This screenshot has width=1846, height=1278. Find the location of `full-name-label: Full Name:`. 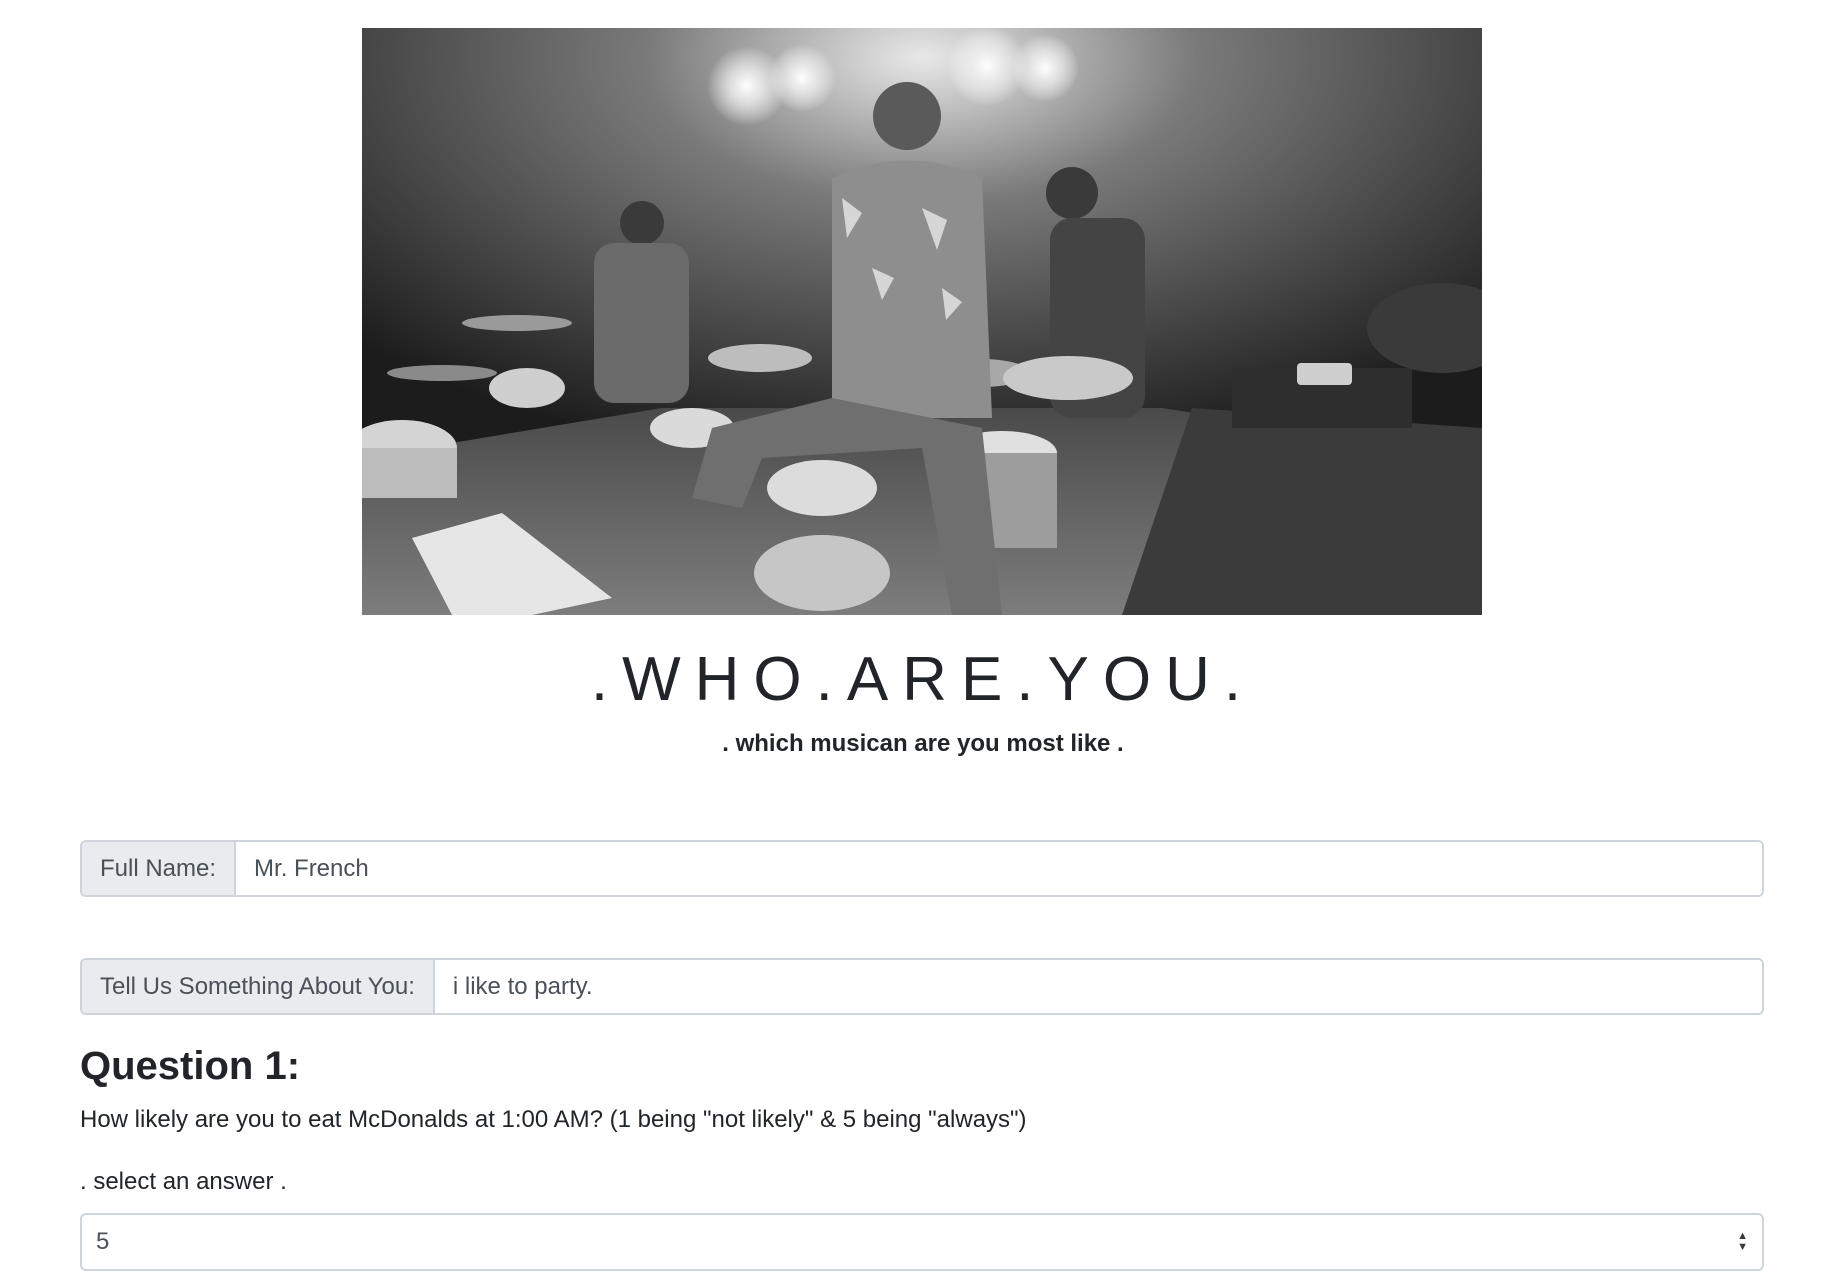

full-name-label: Full Name: is located at coordinates (159, 868).